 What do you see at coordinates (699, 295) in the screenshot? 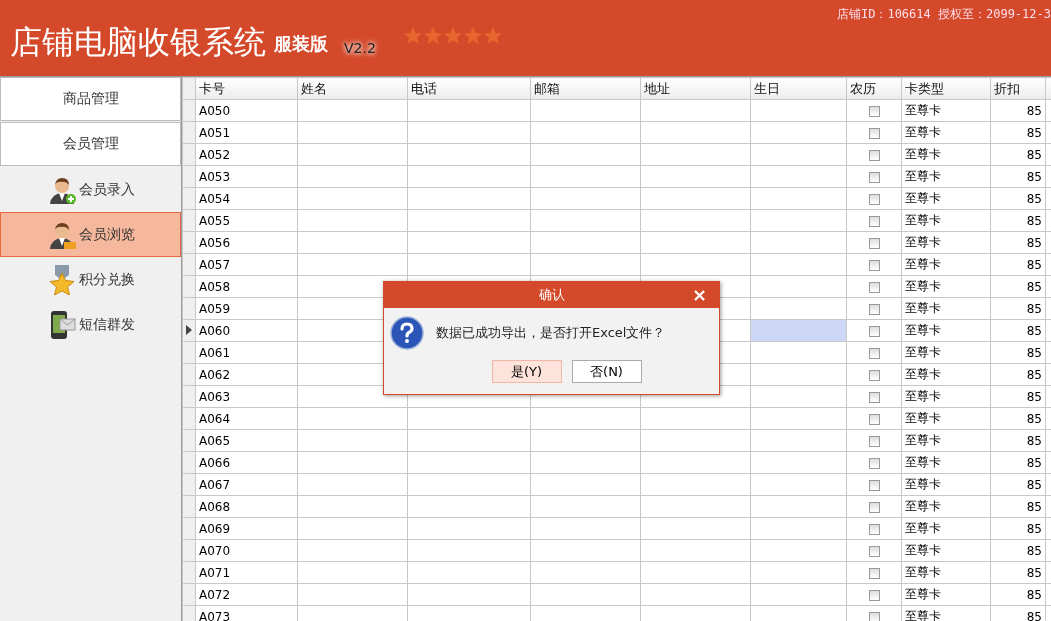
I see `close-button: ×` at bounding box center [699, 295].